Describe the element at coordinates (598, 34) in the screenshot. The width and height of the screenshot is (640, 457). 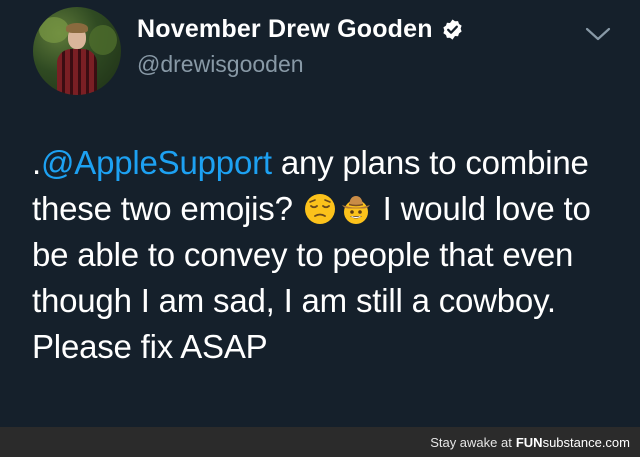
I see `chevron-down-icon` at that location.